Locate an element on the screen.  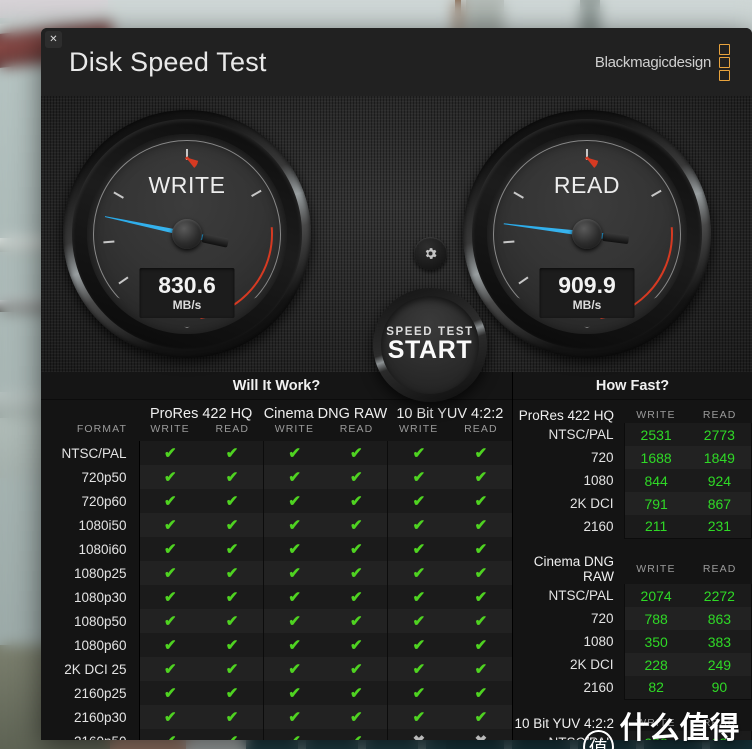
write-gauge: WRITE 830.6 MB/s is located at coordinates (187, 234).